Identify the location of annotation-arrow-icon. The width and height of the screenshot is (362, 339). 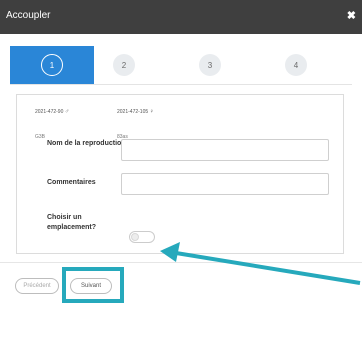
(260, 263).